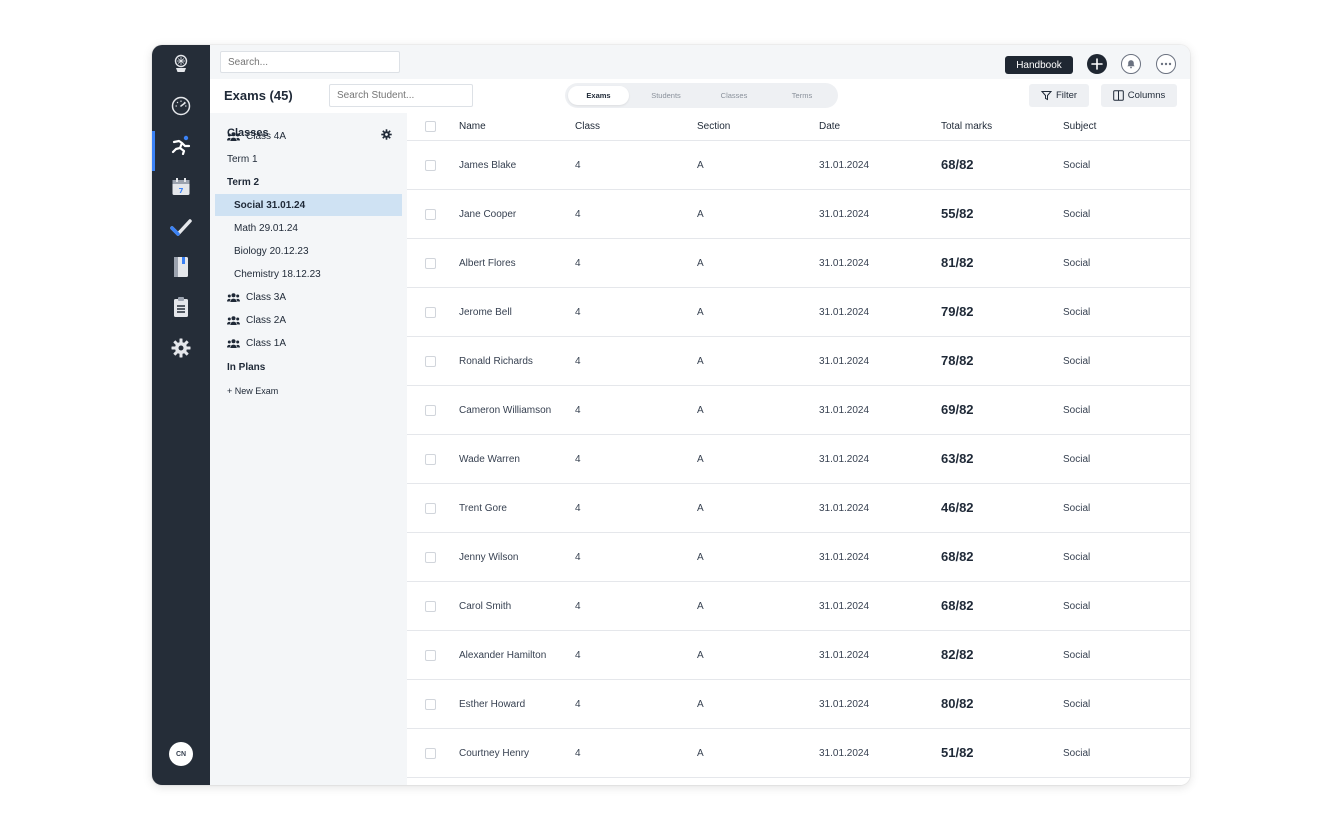 This screenshot has height=831, width=1343. Describe the element at coordinates (308, 251) in the screenshot. I see `tree-item-biology-20-12-23: Biology 20.12.23` at that location.